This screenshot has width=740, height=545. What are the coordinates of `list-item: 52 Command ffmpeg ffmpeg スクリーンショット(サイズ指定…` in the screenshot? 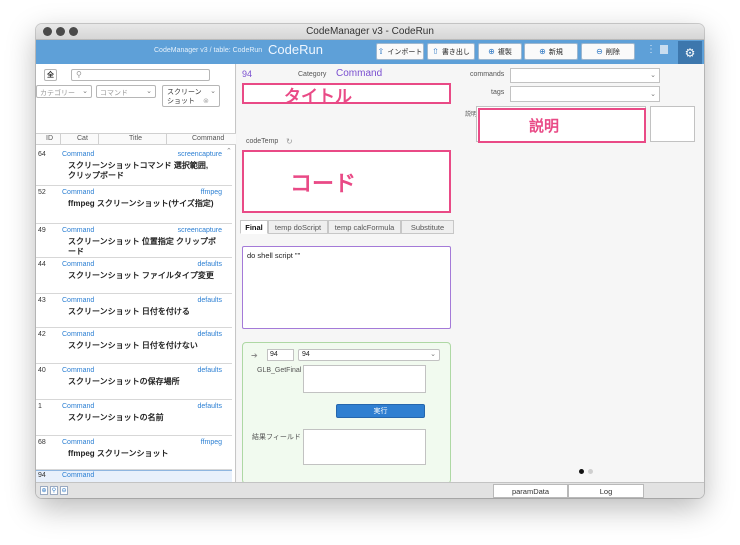 It's located at (134, 205).